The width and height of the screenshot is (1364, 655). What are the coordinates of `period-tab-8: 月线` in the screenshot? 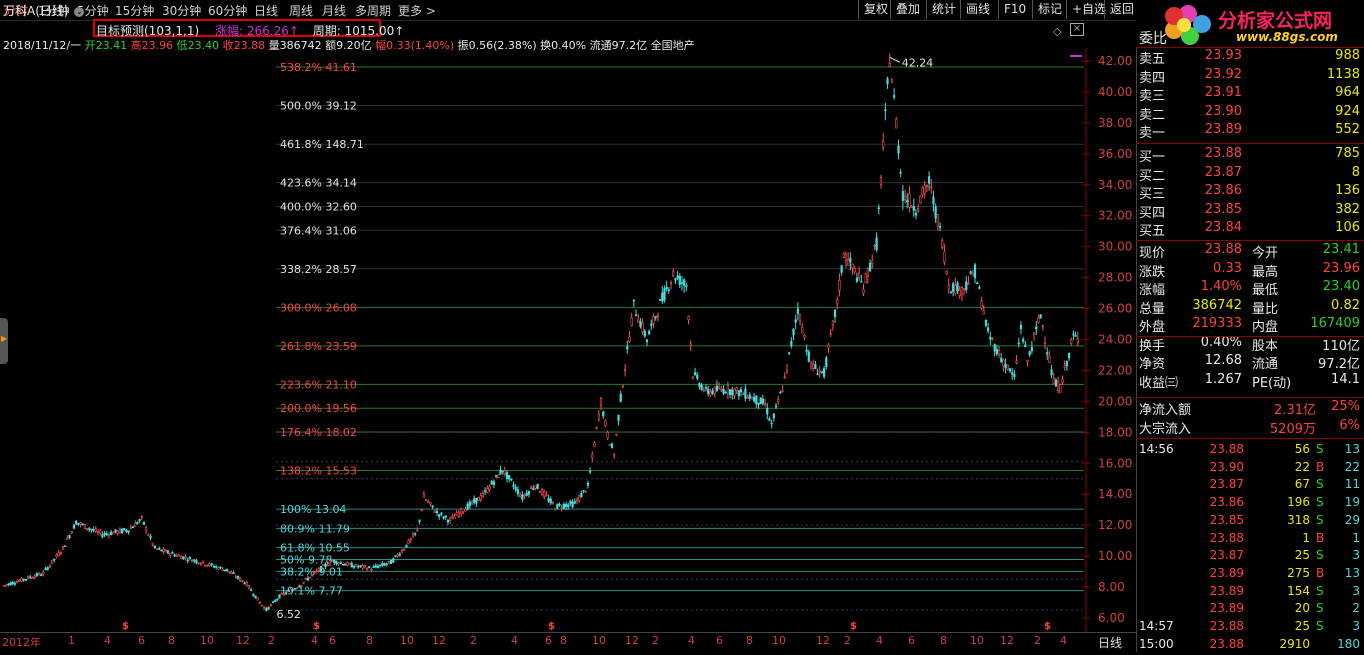 It's located at (334, 10).